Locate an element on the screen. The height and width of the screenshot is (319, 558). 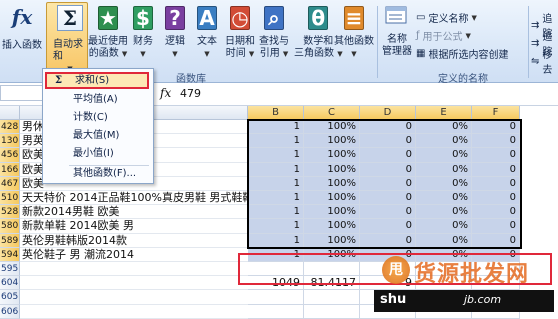
column-header-e: E is located at coordinates (444, 113).